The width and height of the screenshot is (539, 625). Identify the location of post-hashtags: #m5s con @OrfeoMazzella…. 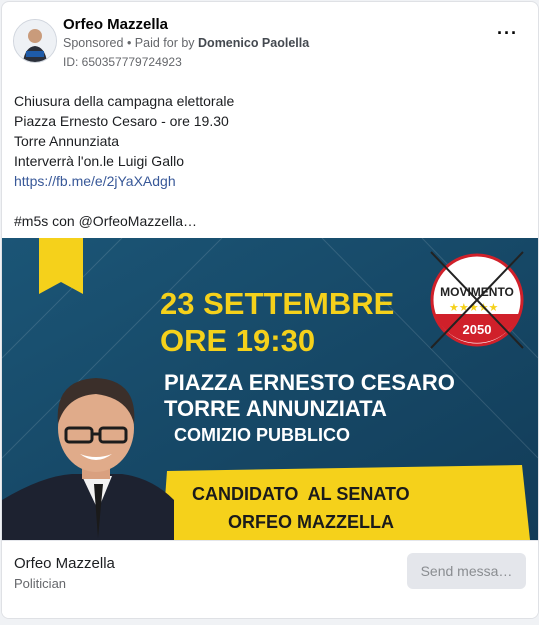
(124, 221).